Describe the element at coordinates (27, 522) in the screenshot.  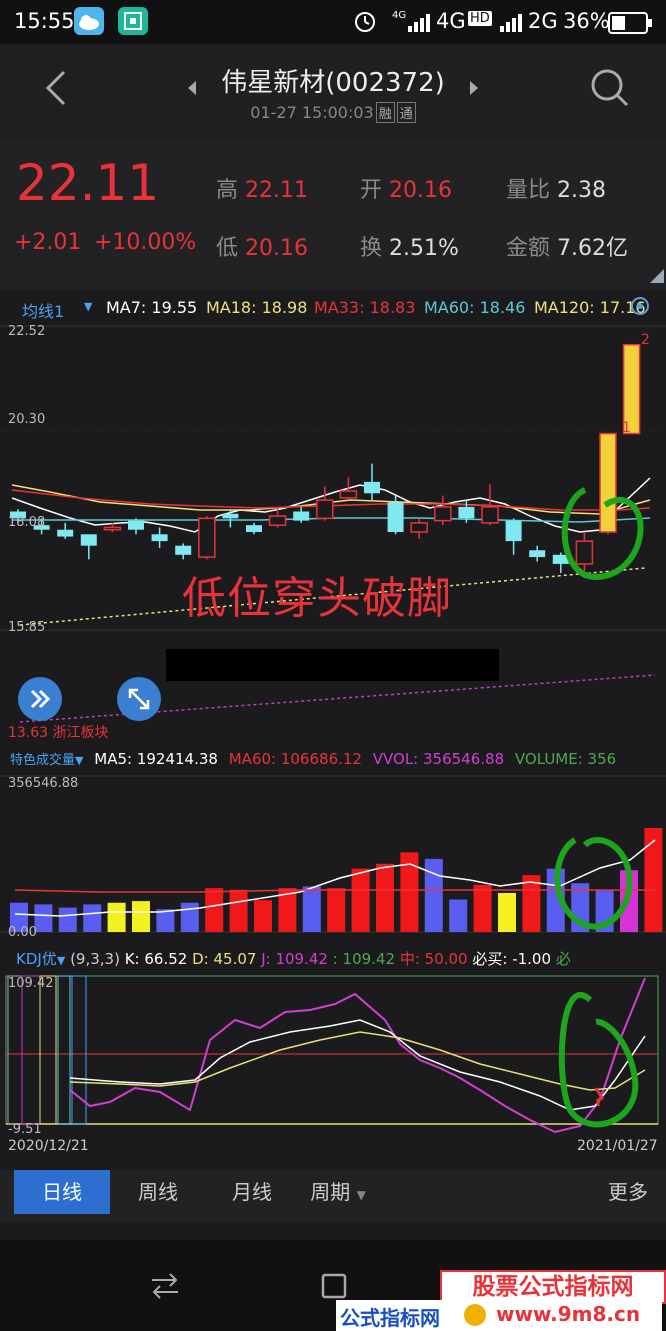
I see `price-axis-low: 18.08` at that location.